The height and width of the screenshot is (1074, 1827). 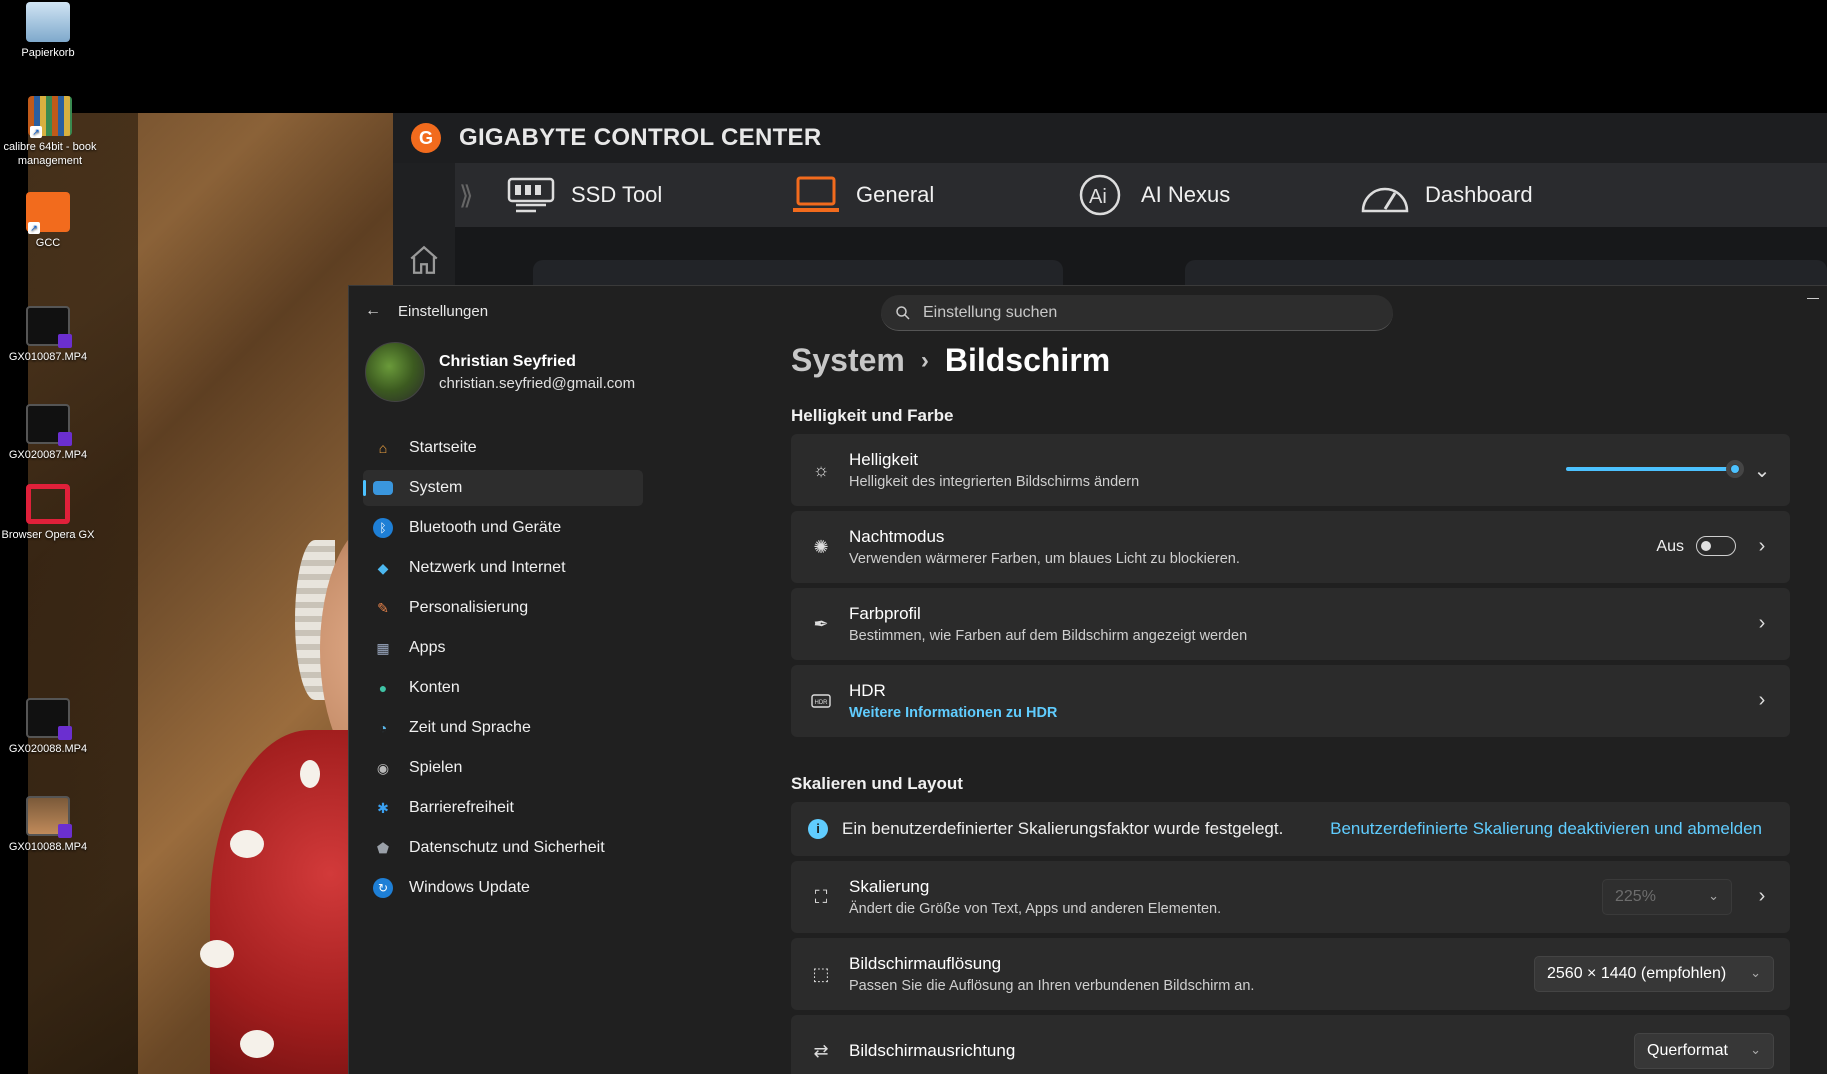 I want to click on nav-item-netzwerk: ◆ Netzwerk und Internet, so click(x=503, y=568).